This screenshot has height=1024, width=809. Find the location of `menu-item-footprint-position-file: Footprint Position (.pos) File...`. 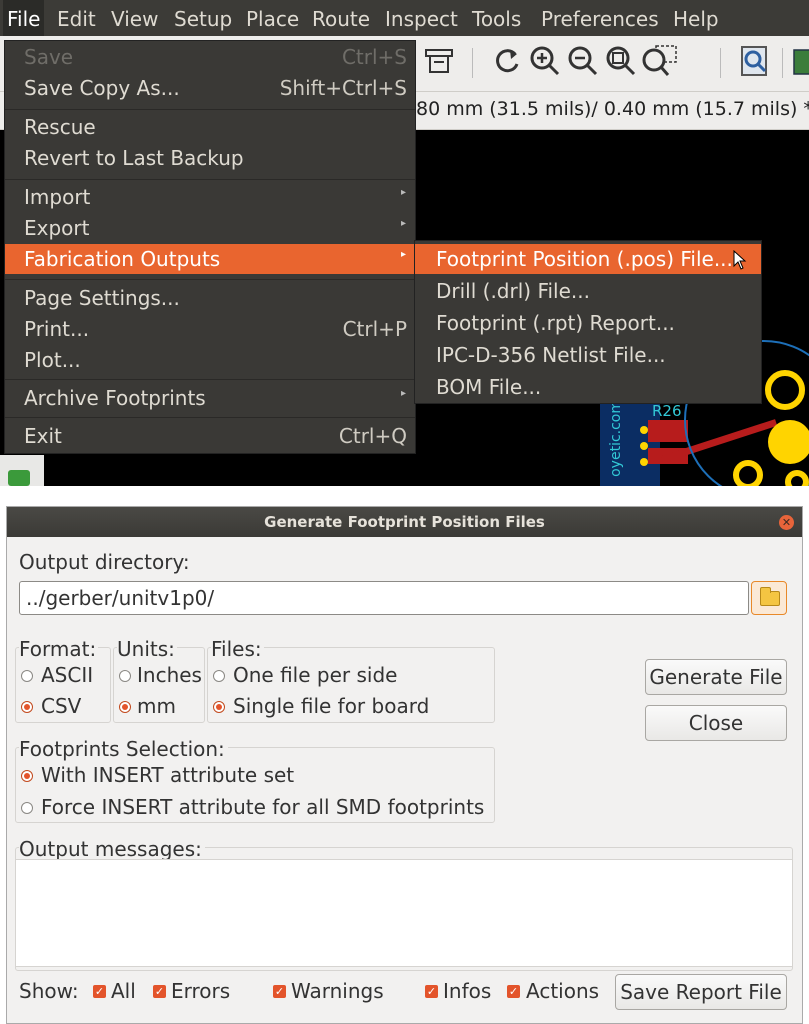

menu-item-footprint-position-file: Footprint Position (.pos) File... is located at coordinates (588, 259).